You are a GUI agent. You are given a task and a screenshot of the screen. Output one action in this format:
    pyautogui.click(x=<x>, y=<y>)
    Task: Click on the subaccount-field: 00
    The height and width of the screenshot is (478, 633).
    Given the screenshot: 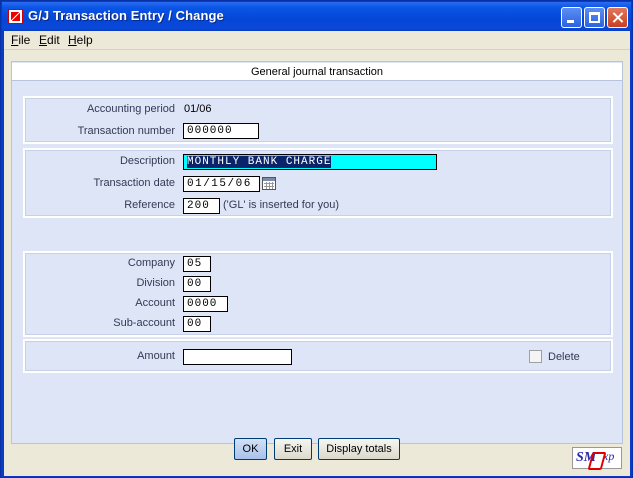 What is the action you would take?
    pyautogui.click(x=197, y=324)
    